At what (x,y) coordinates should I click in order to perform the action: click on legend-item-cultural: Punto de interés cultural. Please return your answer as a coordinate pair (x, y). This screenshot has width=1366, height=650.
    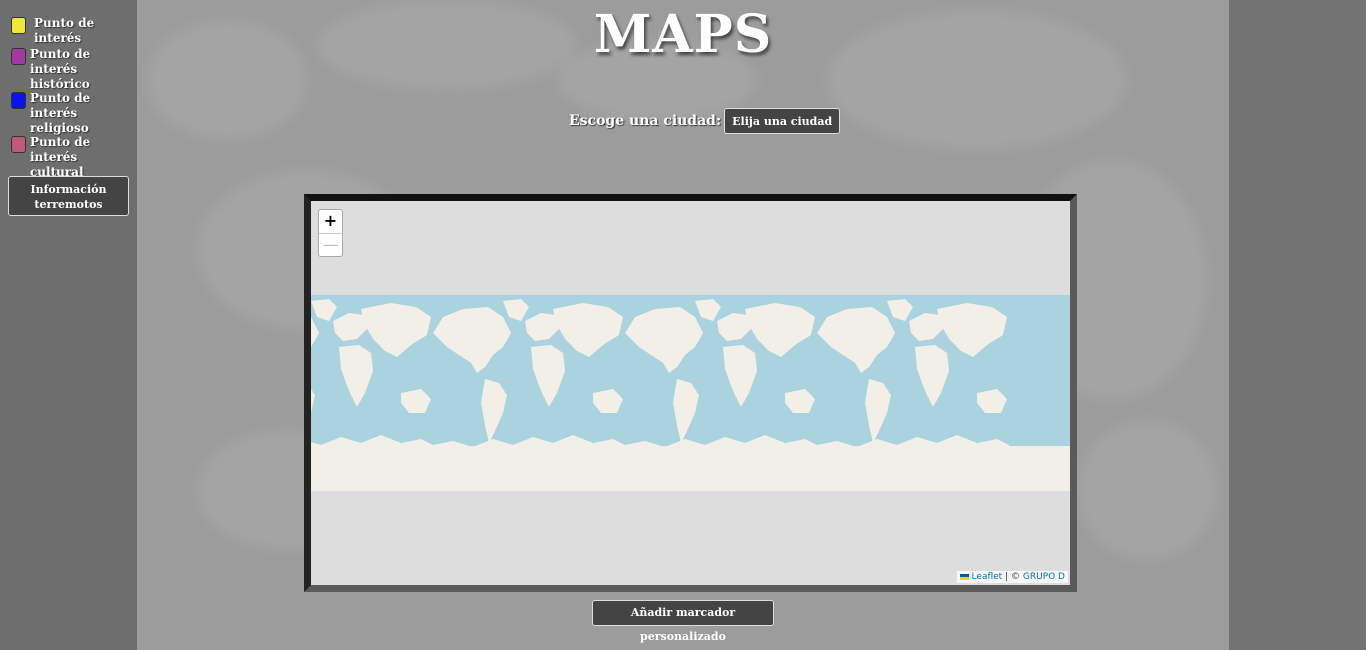
    Looking at the image, I should click on (70, 157).